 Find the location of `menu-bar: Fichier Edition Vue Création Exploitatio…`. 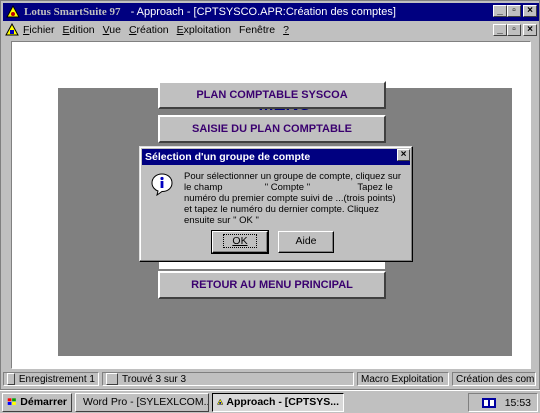

menu-bar: Fichier Edition Vue Création Exploitatio… is located at coordinates (271, 30).